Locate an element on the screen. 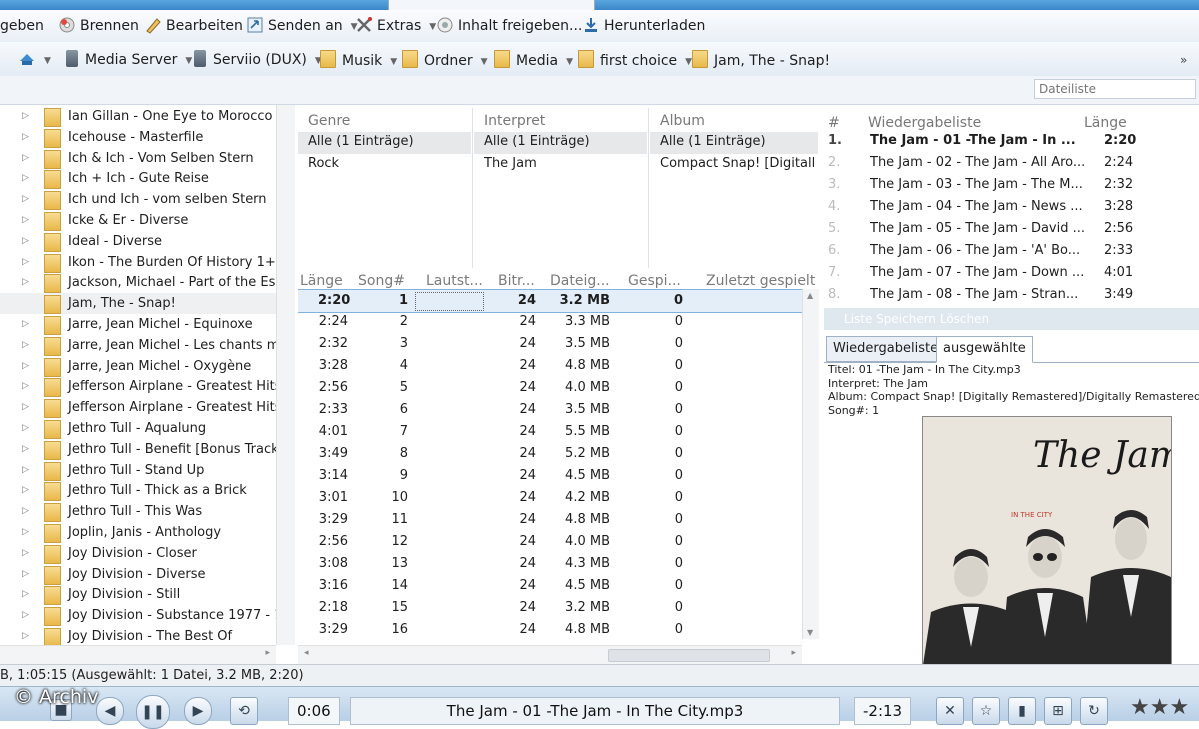 The image size is (1199, 729). playlist-item: 4. The Jam - 04 - The Jam - News ... 3:28 is located at coordinates (1011, 207).